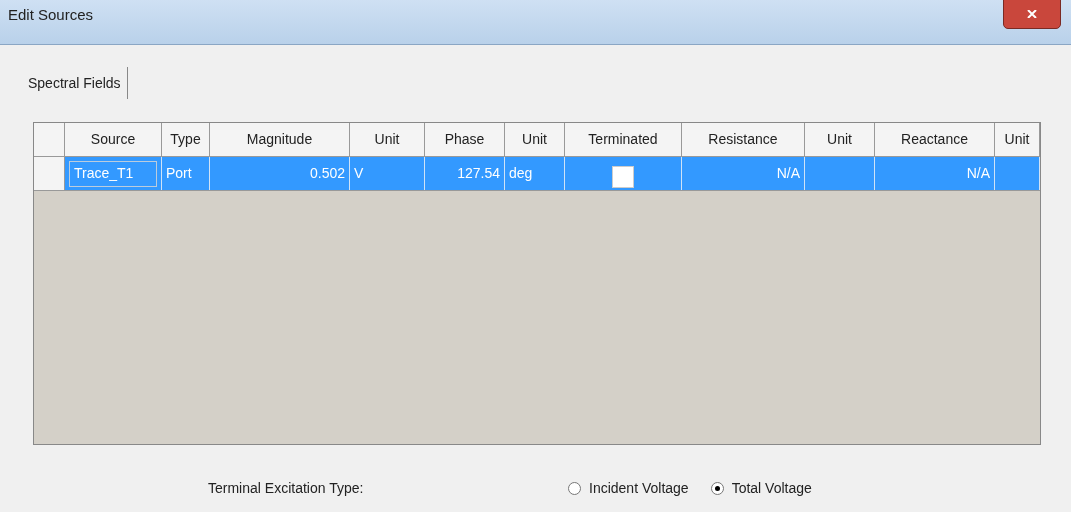 This screenshot has width=1071, height=512. What do you see at coordinates (478, 173) in the screenshot?
I see `table-cell-text: 127.54` at bounding box center [478, 173].